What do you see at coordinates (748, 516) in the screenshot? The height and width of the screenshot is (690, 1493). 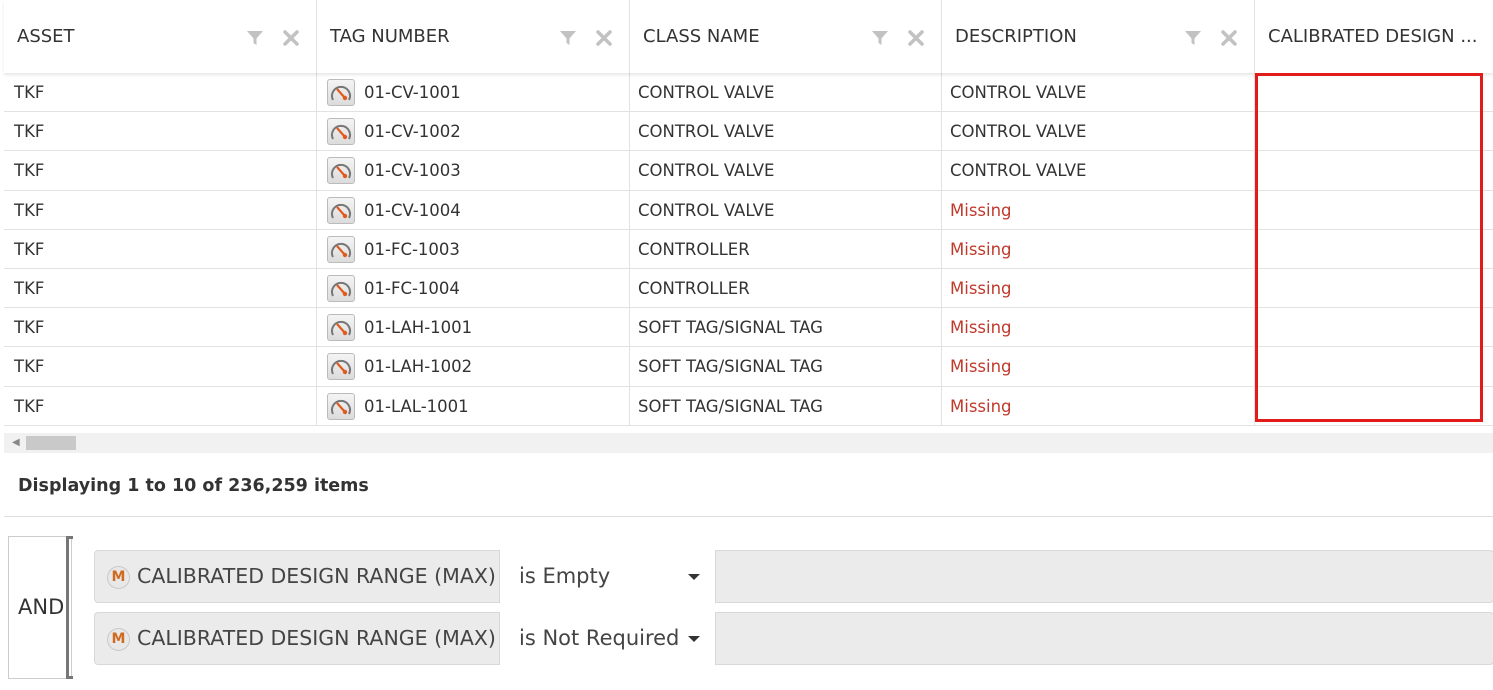 I see `divider` at bounding box center [748, 516].